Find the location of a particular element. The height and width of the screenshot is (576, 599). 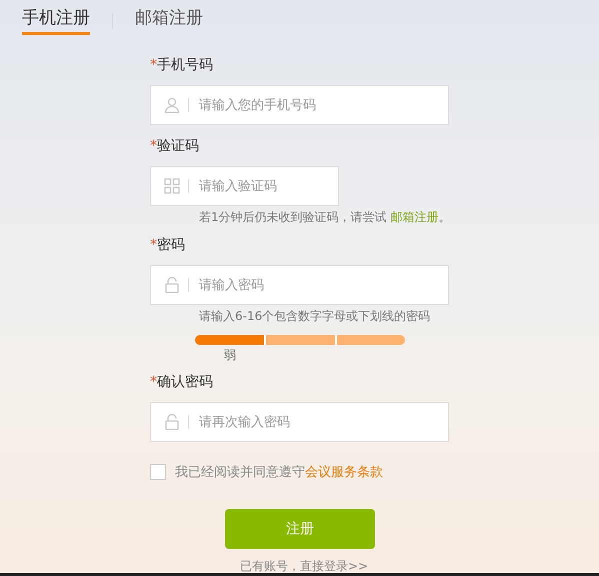

input-field: 请再次输入密码 is located at coordinates (323, 422).